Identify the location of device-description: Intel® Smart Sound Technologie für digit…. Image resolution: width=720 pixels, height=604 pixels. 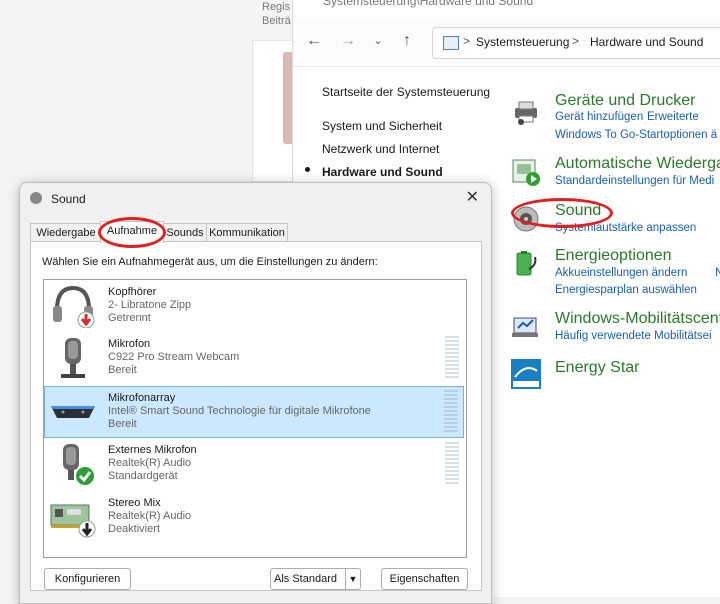
(239, 411).